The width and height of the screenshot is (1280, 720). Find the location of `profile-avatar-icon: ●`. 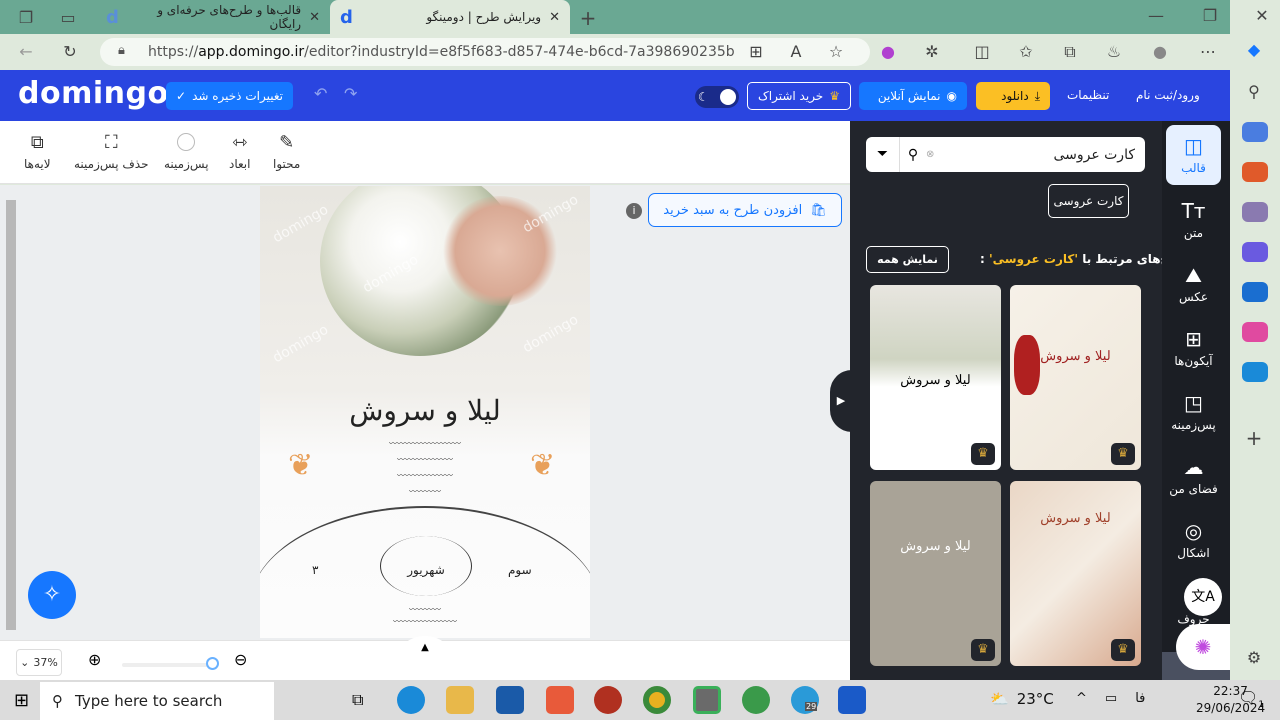

profile-avatar-icon: ● is located at coordinates (1160, 51).